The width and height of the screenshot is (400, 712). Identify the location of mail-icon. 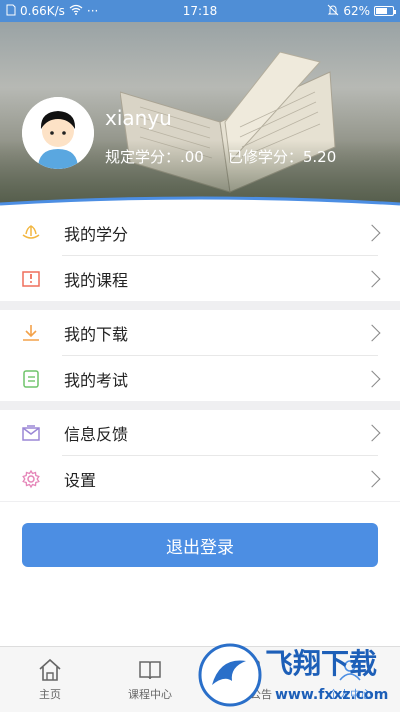
(31, 433).